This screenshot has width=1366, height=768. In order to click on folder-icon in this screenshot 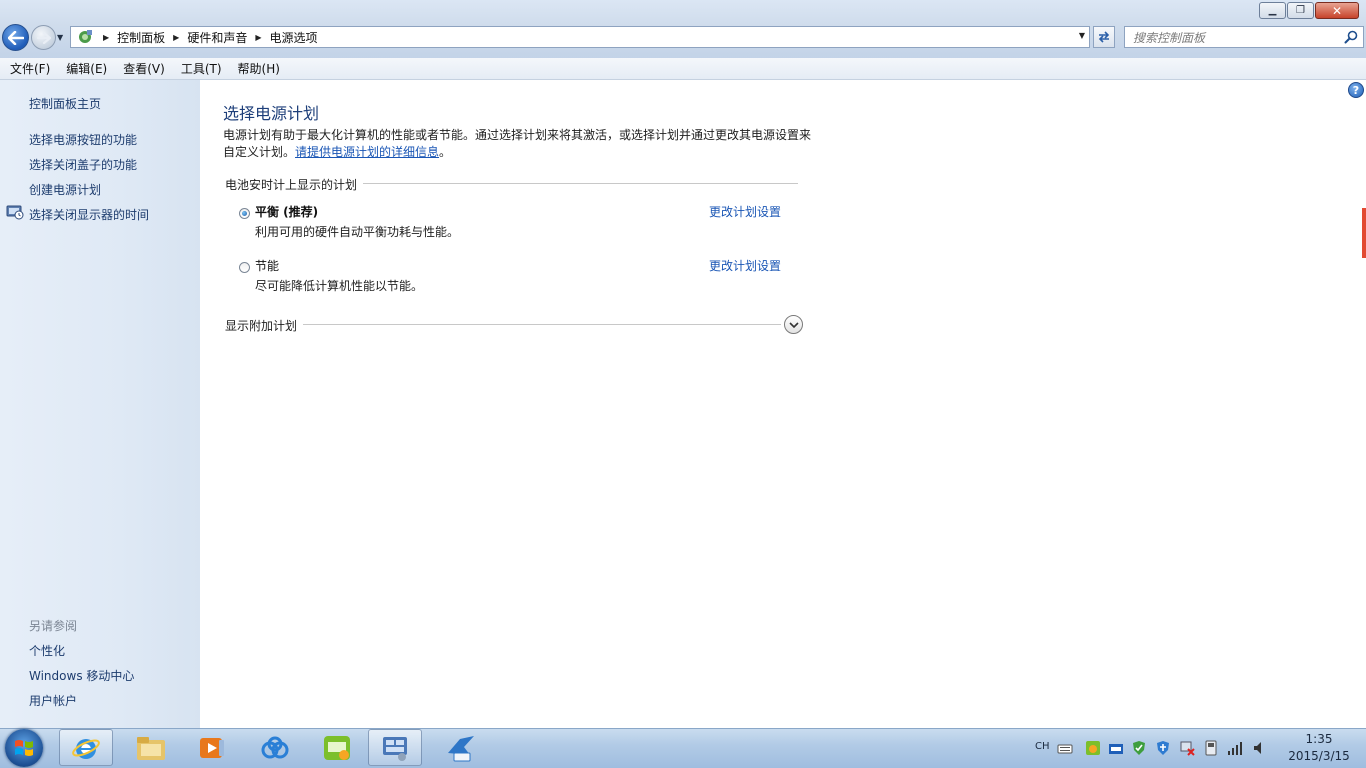, I will do `click(151, 748)`.